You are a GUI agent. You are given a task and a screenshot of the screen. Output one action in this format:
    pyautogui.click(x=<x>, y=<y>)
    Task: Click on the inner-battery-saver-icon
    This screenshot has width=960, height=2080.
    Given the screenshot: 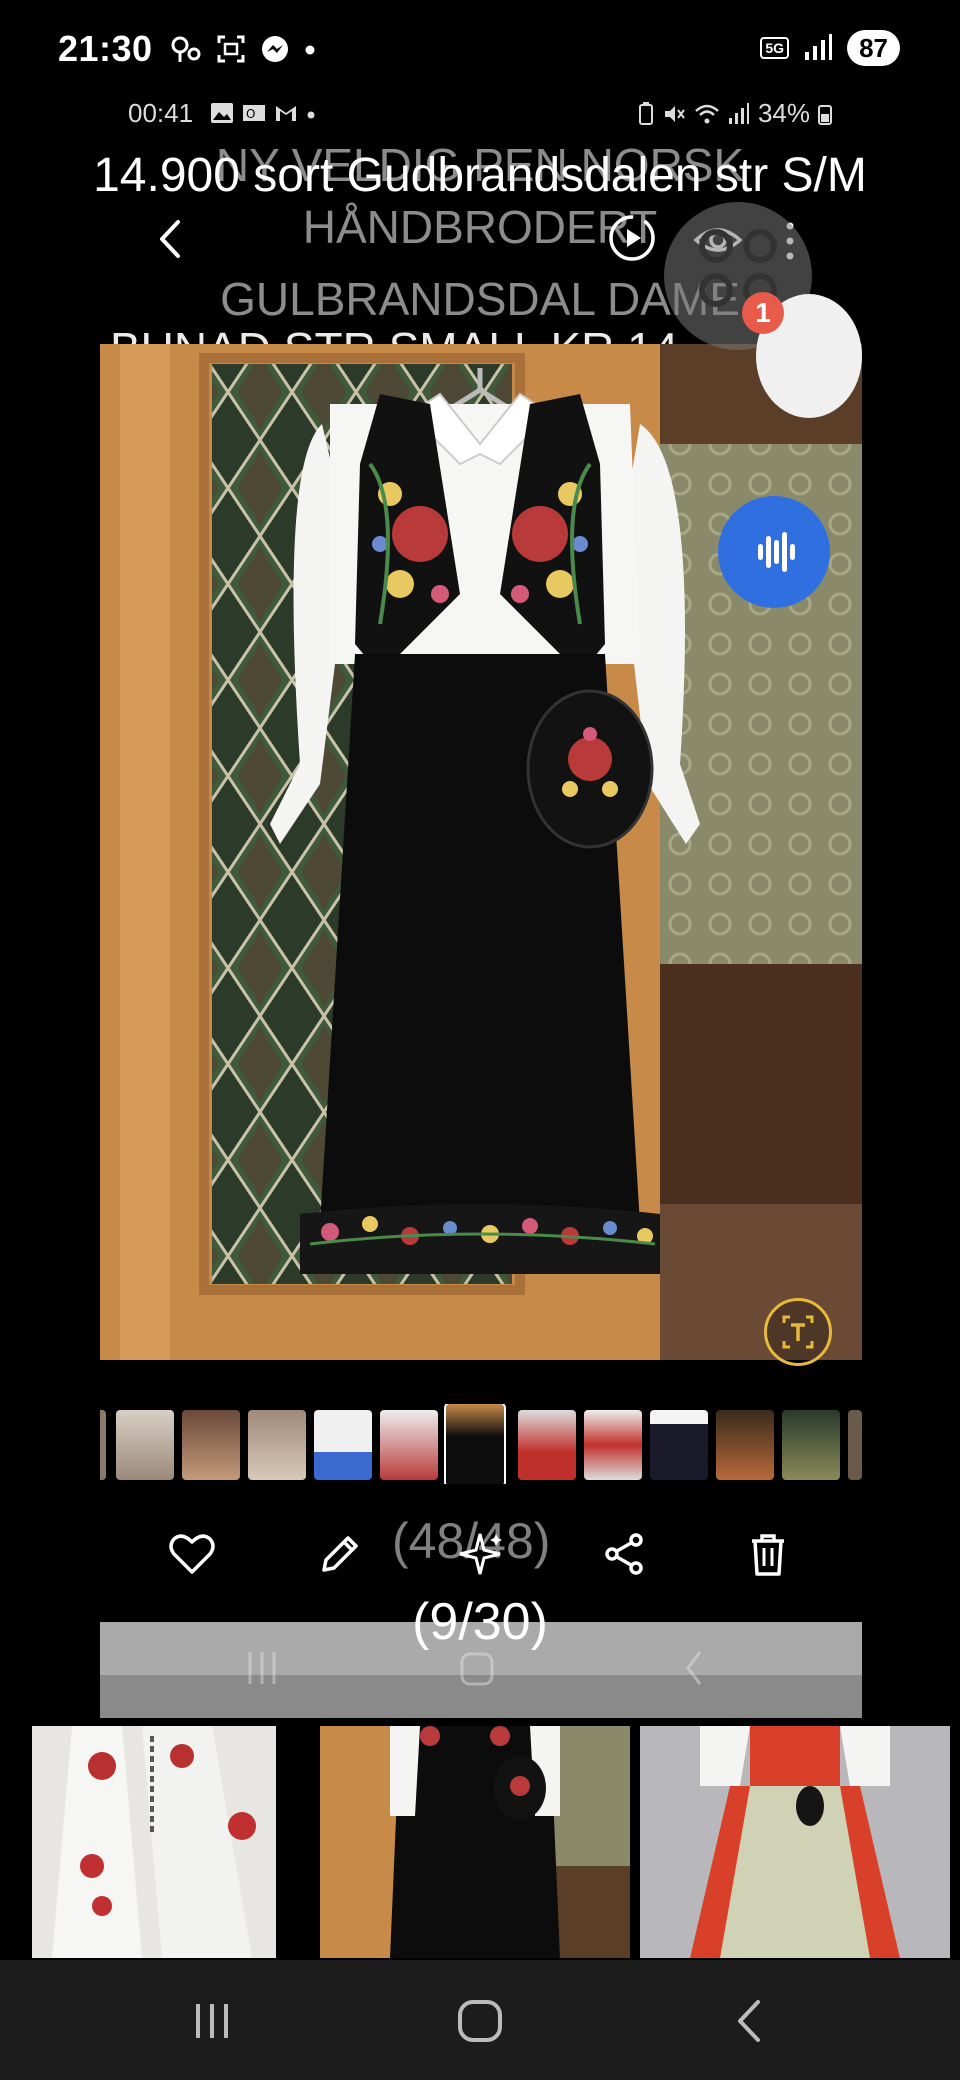 What is the action you would take?
    pyautogui.click(x=645, y=113)
    